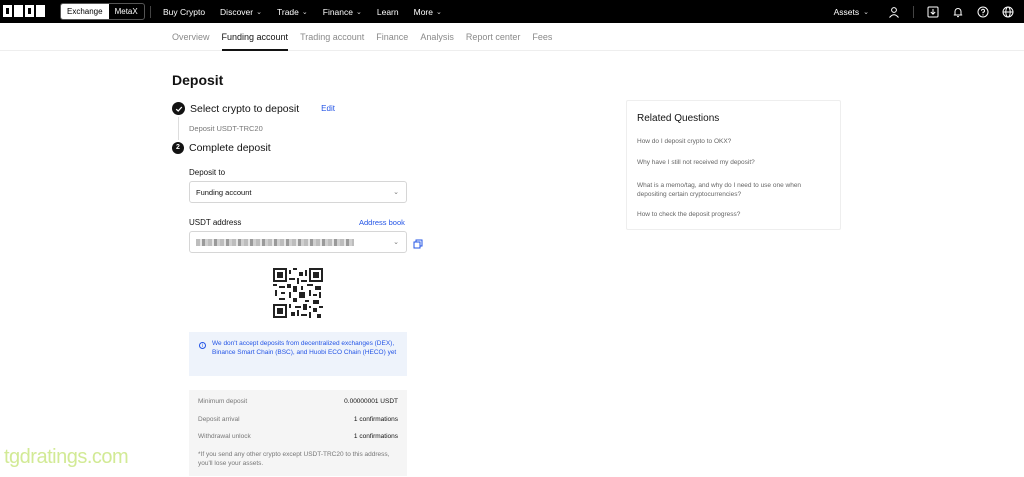  What do you see at coordinates (958, 12) in the screenshot?
I see `bell-icon` at bounding box center [958, 12].